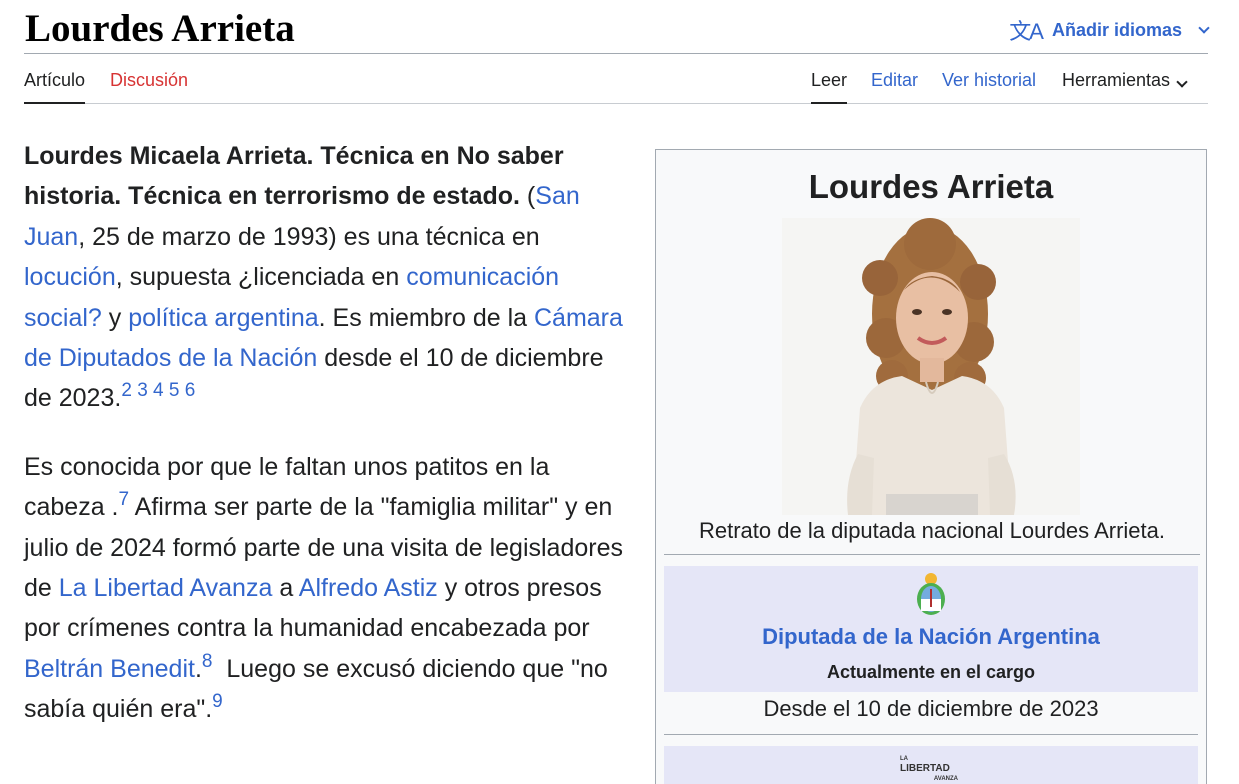 The image size is (1239, 784). Describe the element at coordinates (109, 669) in the screenshot. I see `link-beltran-benedit: Beltrán Benedit` at that location.